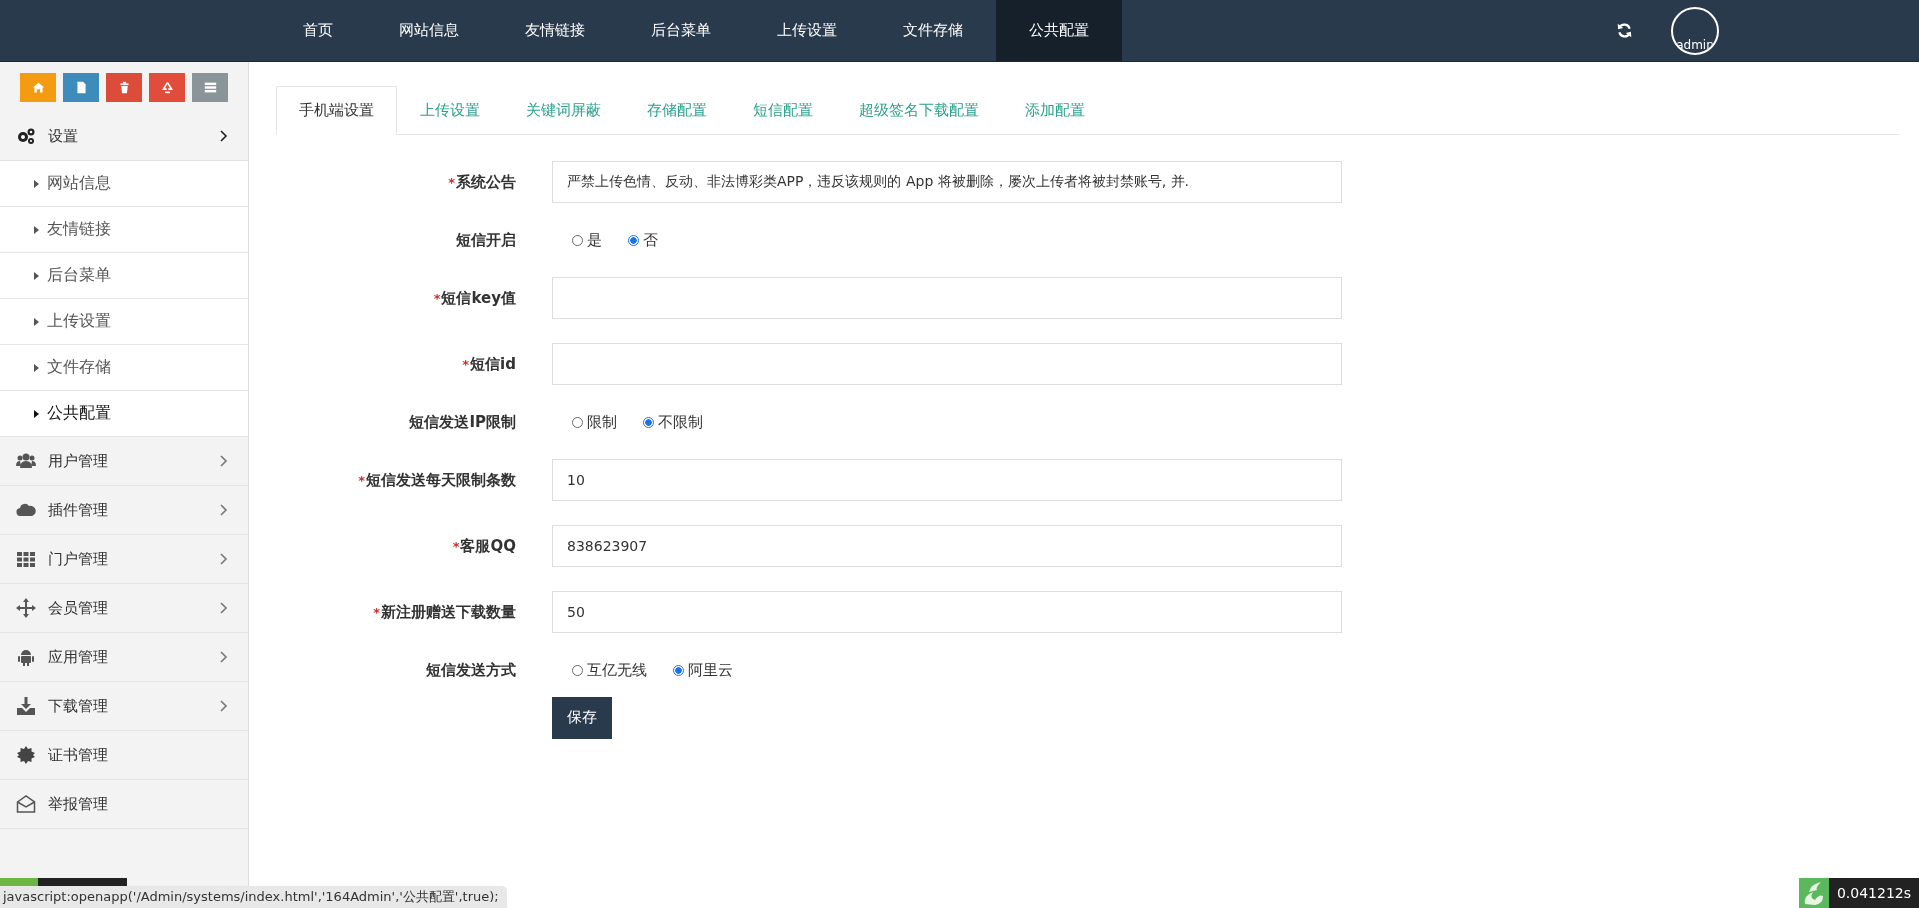 The image size is (1919, 908). What do you see at coordinates (336, 110) in the screenshot?
I see `tab: 手机端设置` at bounding box center [336, 110].